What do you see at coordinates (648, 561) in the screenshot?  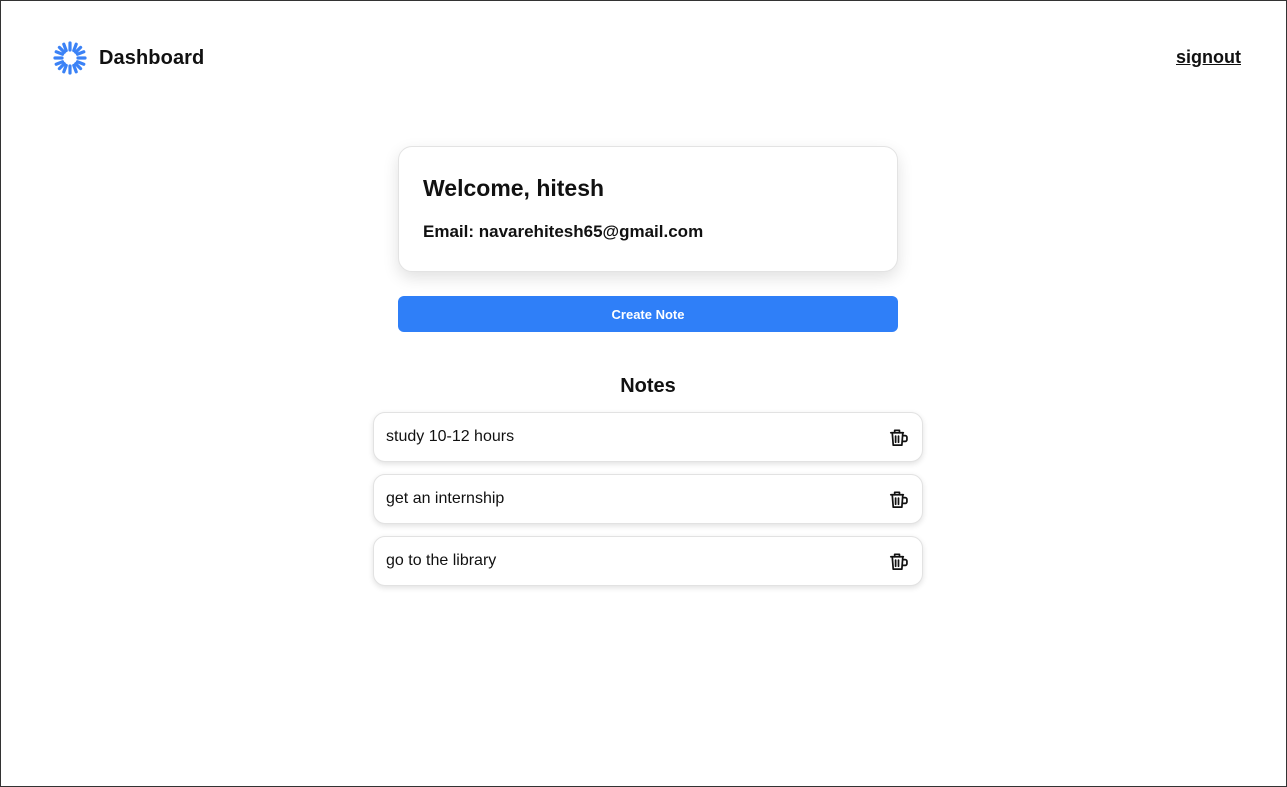 I see `list-item: go to the library` at bounding box center [648, 561].